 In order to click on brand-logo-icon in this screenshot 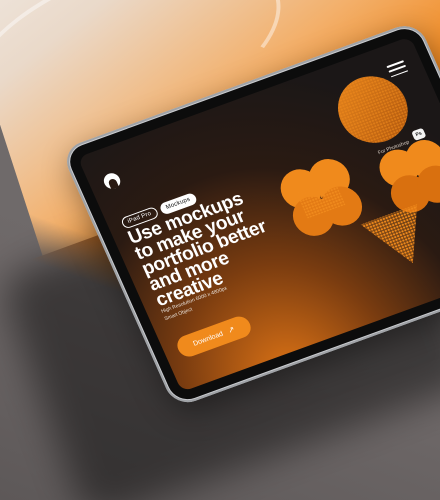, I will do `click(112, 181)`.